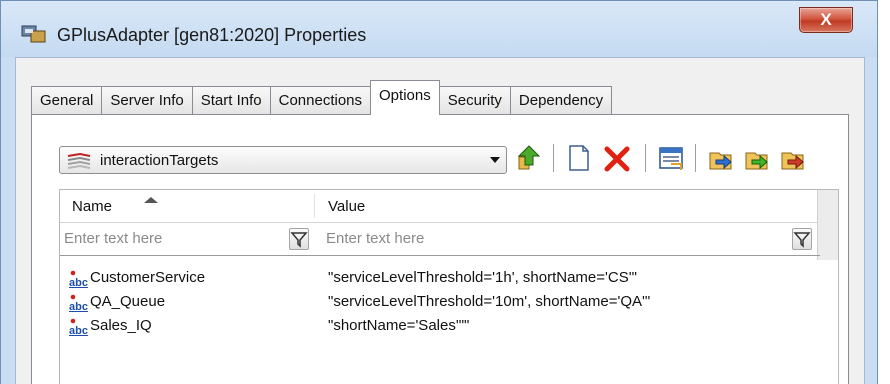  What do you see at coordinates (212, 35) in the screenshot?
I see `window-title: GPlusAdapter [gen81:2020] Properties` at bounding box center [212, 35].